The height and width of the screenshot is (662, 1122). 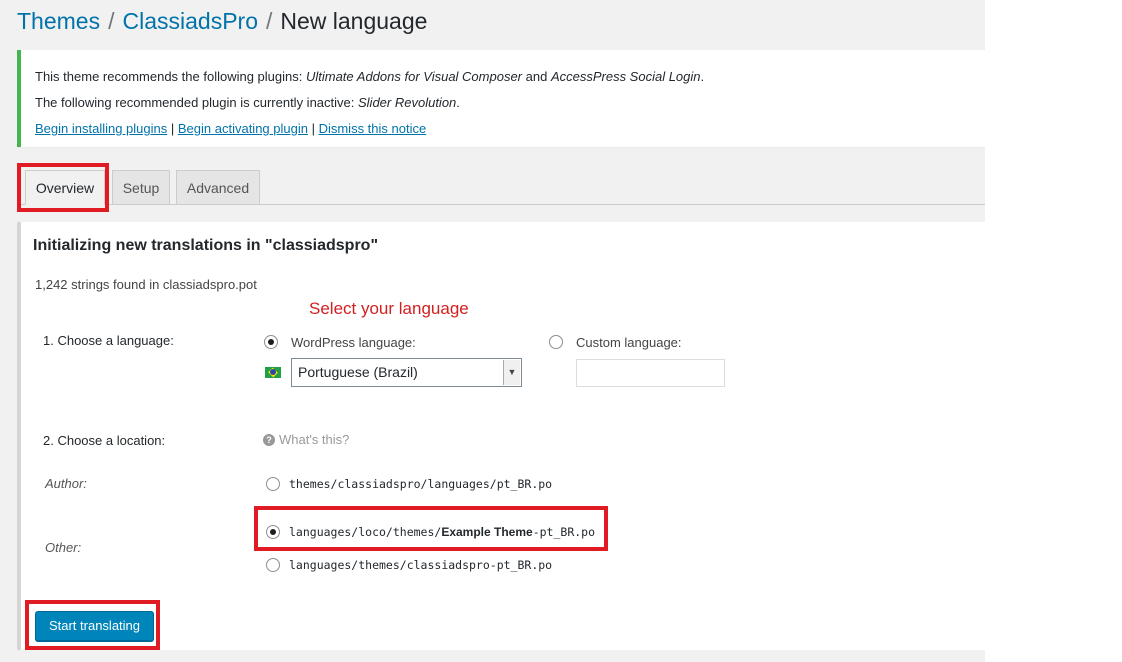 What do you see at coordinates (629, 342) in the screenshot?
I see `custom-language-label: Custom language:` at bounding box center [629, 342].